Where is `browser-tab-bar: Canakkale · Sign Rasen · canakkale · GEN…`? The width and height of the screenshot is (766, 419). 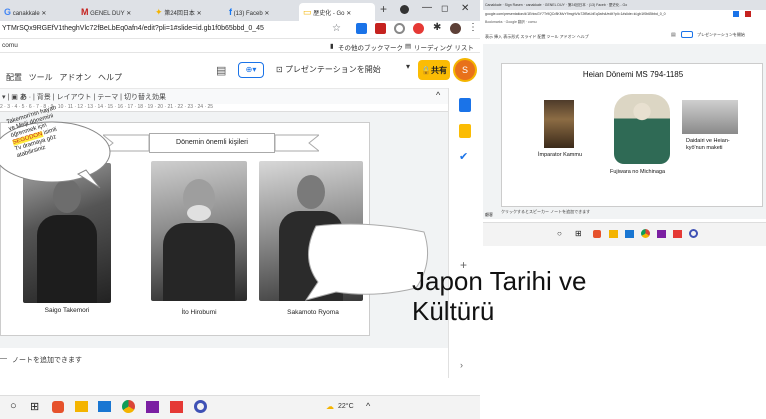 browser-tab-bar: Canakkale · Sign Rasen · canakkale · GEN… is located at coordinates (624, 5).